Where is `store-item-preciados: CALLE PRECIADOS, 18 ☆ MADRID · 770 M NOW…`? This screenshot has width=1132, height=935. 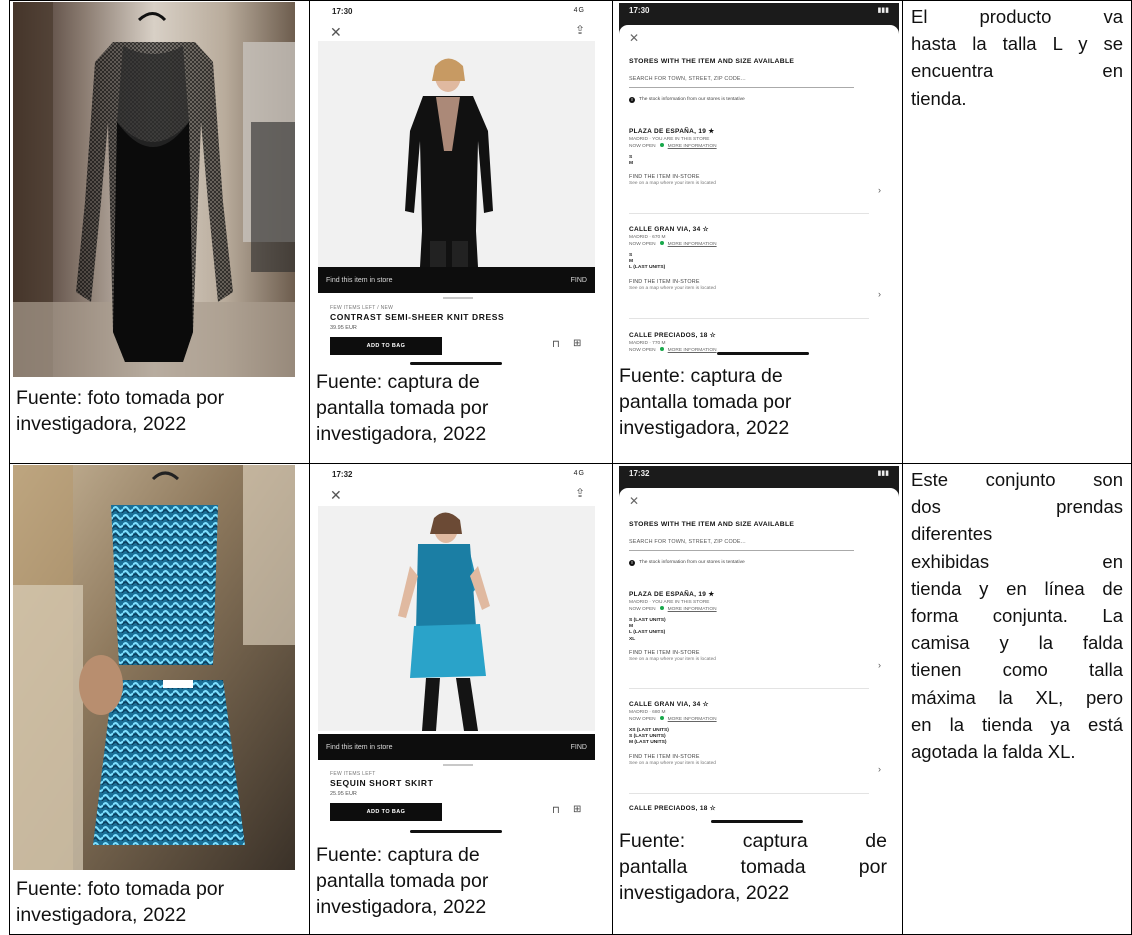 store-item-preciados: CALLE PRECIADOS, 18 ☆ MADRID · 770 M NOW… is located at coordinates (749, 342).